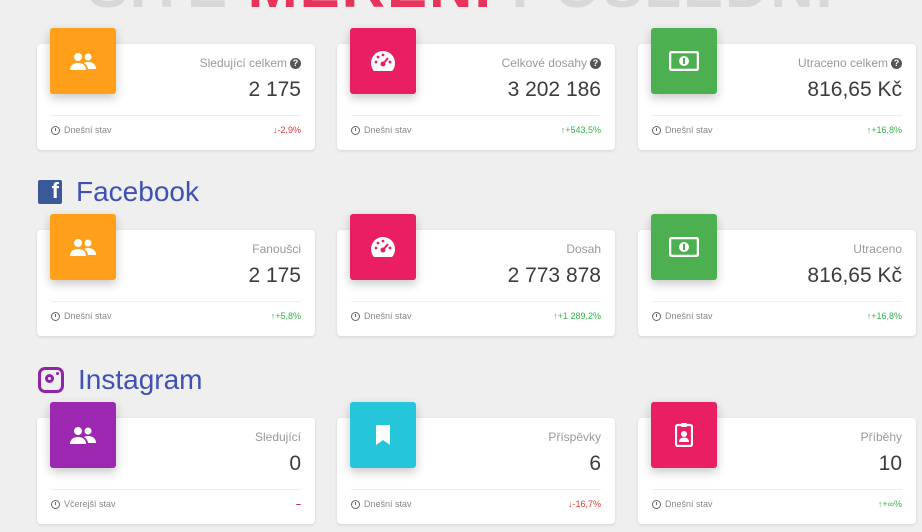 Image resolution: width=922 pixels, height=532 pixels. Describe the element at coordinates (176, 463) in the screenshot. I see `instagram-card-followers: Sledující 0 Včerejší stav –` at that location.